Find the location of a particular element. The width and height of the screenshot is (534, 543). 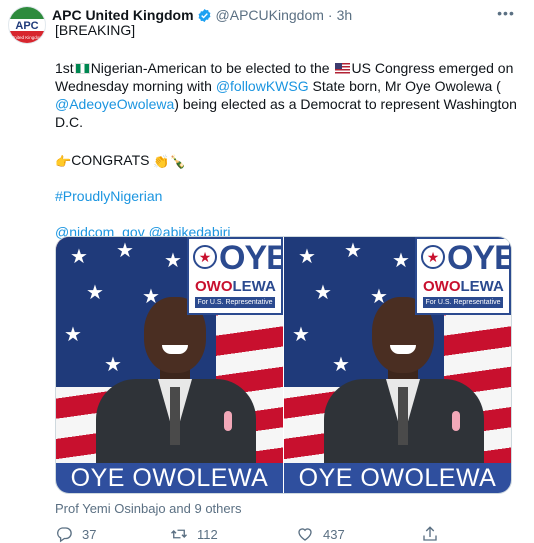

share-icon is located at coordinates (430, 533).